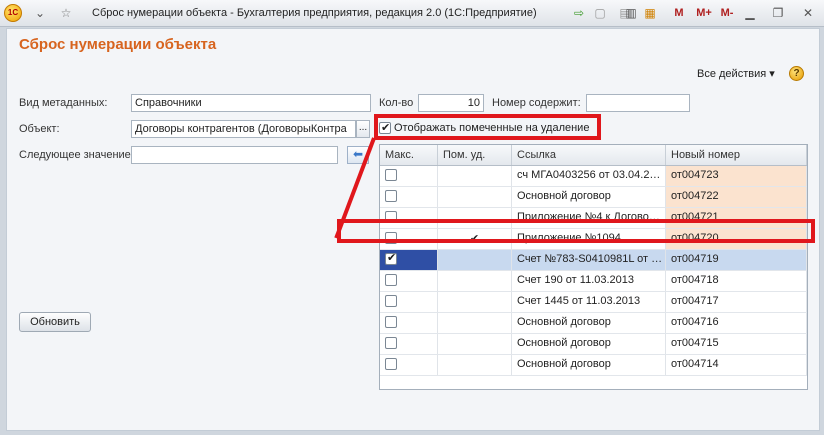  I want to click on column-new-number: Новый номер, so click(736, 155).